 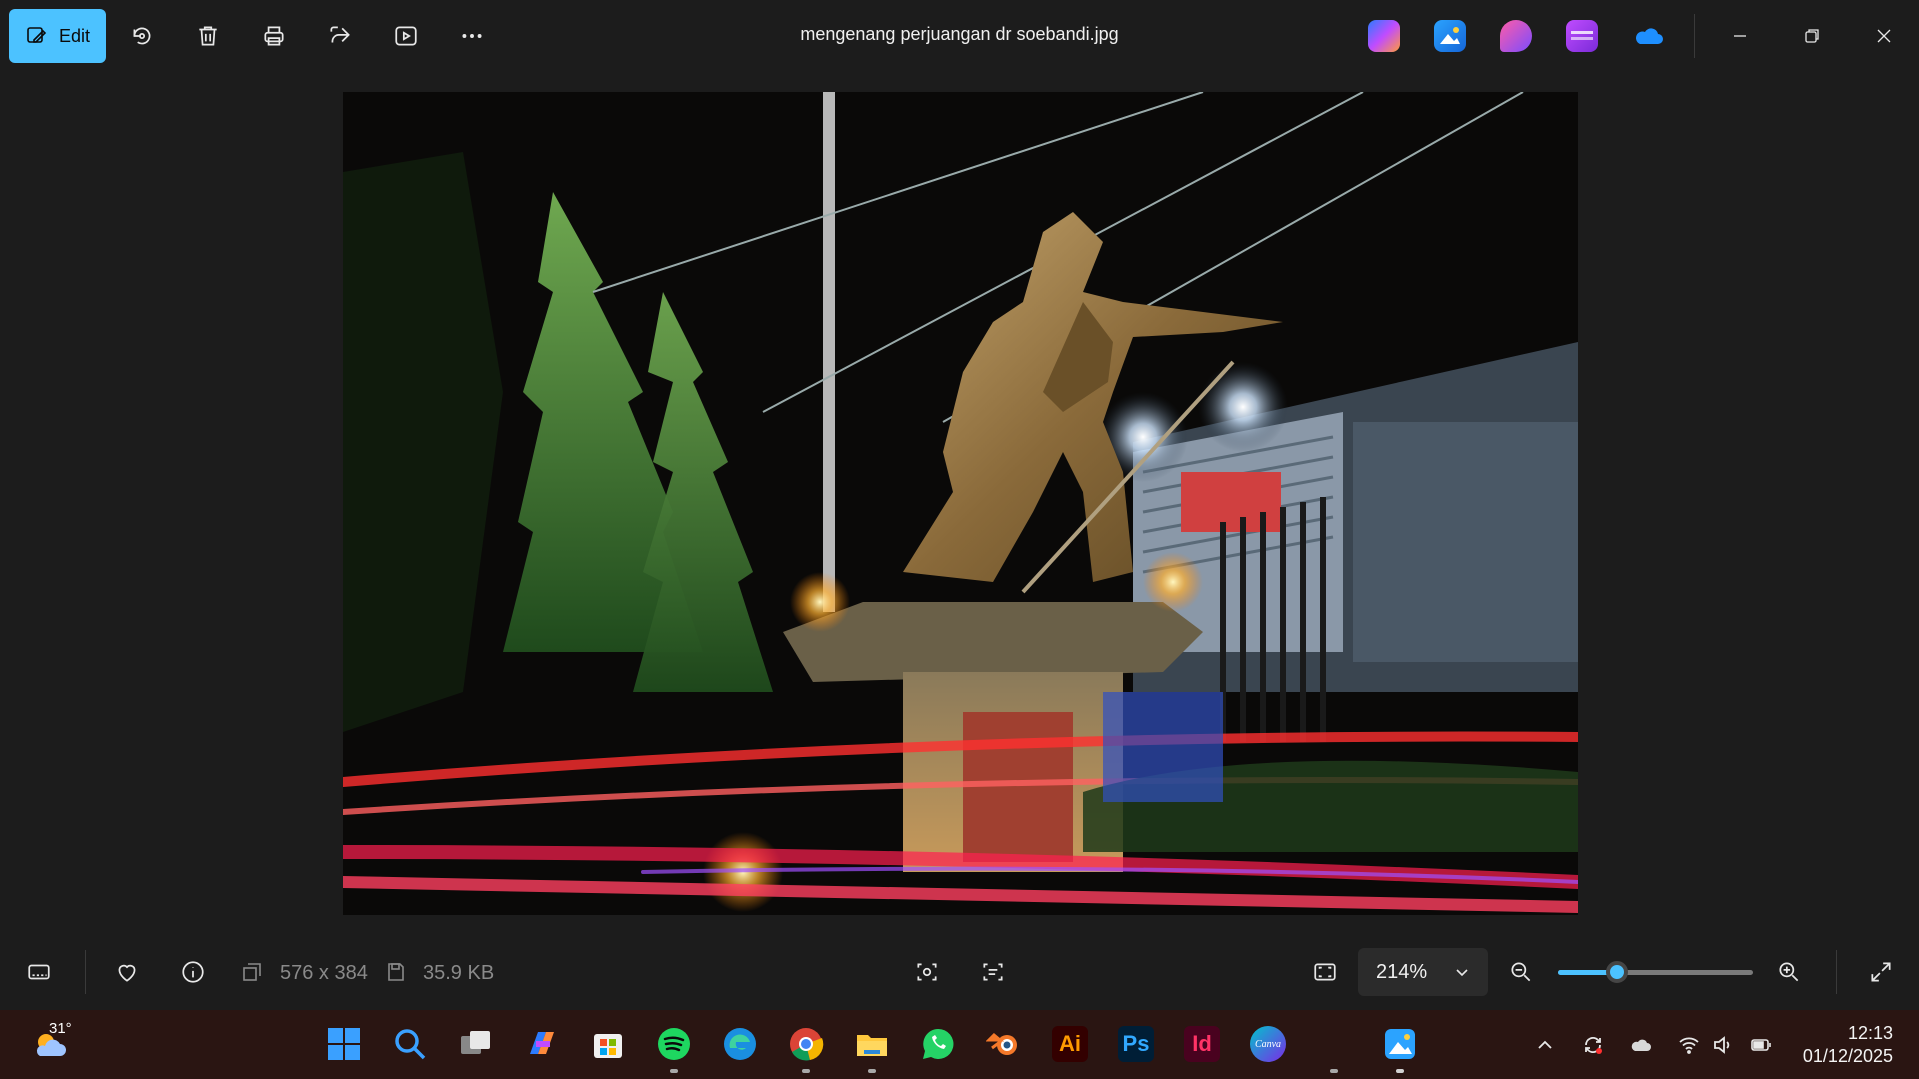 What do you see at coordinates (85, 972) in the screenshot?
I see `status-separator` at bounding box center [85, 972].